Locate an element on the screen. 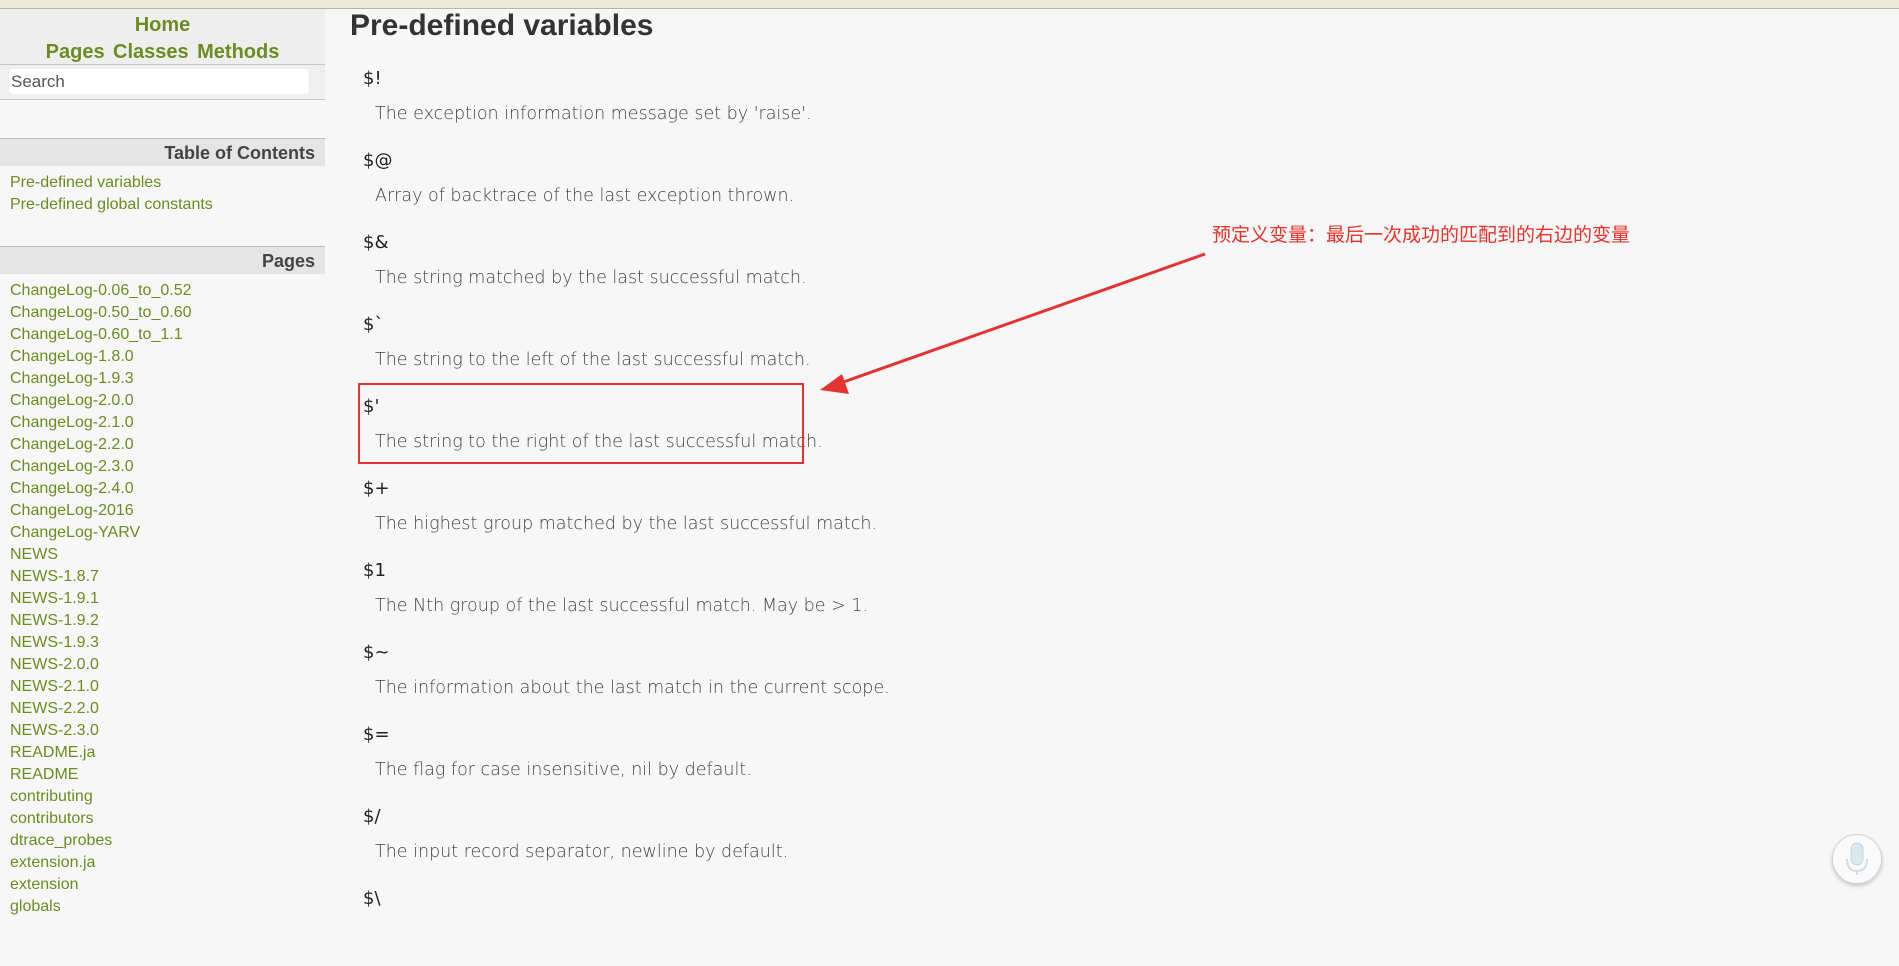 This screenshot has width=1899, height=966. microphone-icon is located at coordinates (1857, 858).